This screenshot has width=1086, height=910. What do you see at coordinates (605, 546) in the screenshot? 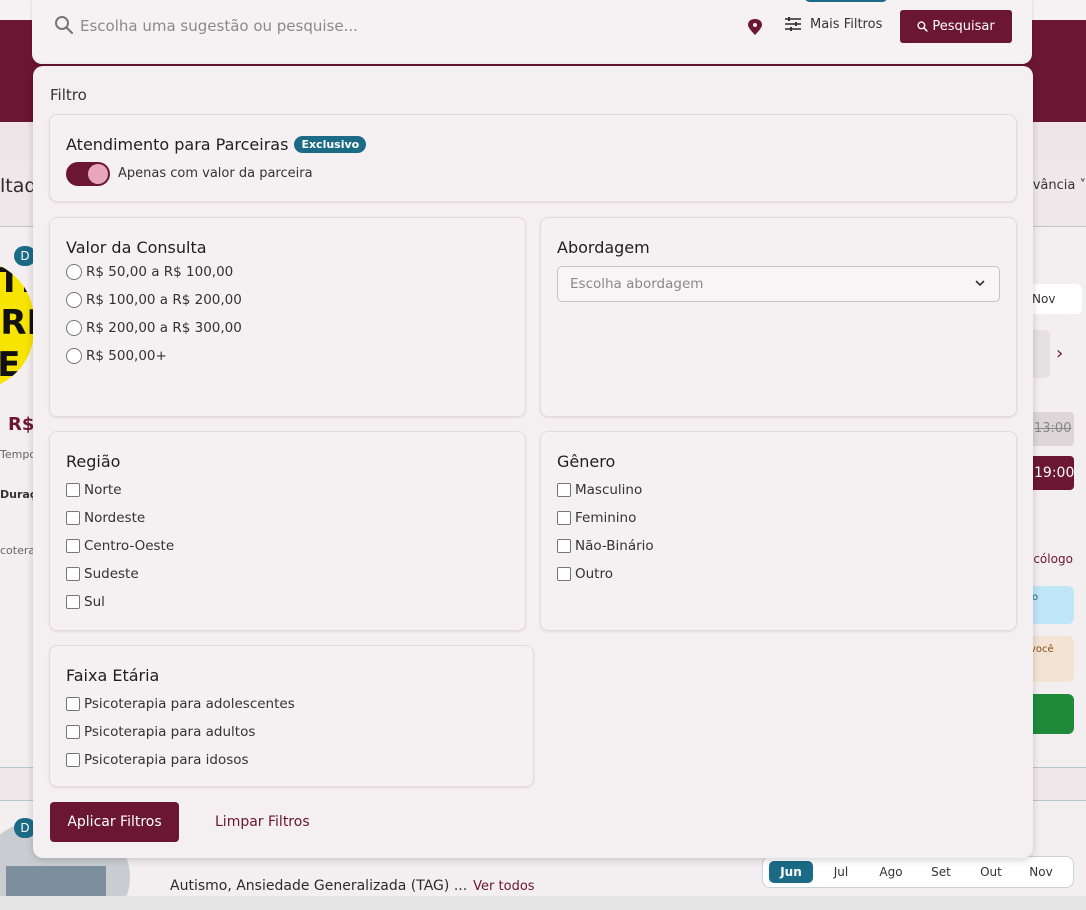
I see `gender-option-nao-binario: Não-Binário` at bounding box center [605, 546].